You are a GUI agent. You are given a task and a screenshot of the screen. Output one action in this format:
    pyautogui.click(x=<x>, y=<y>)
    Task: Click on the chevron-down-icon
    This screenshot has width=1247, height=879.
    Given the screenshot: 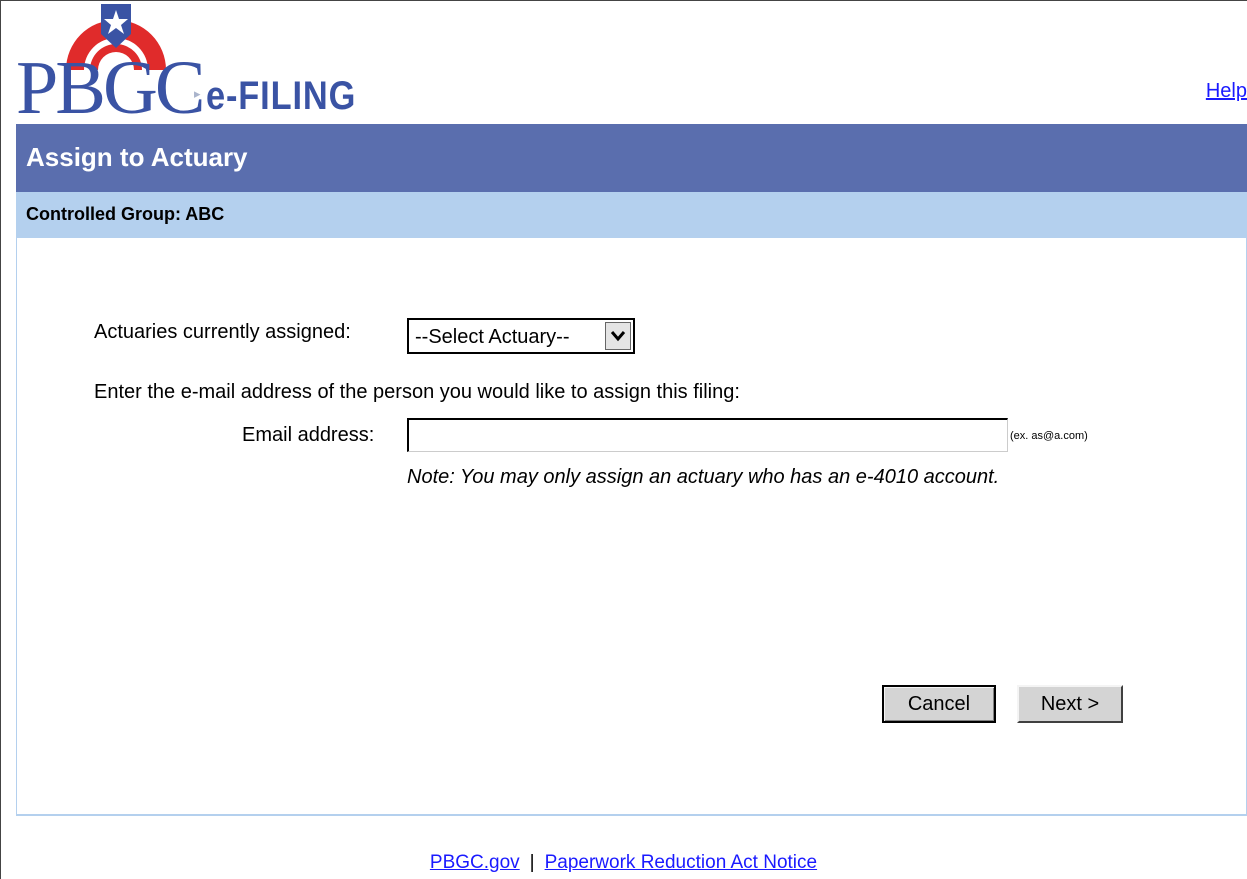 What is the action you would take?
    pyautogui.click(x=618, y=336)
    